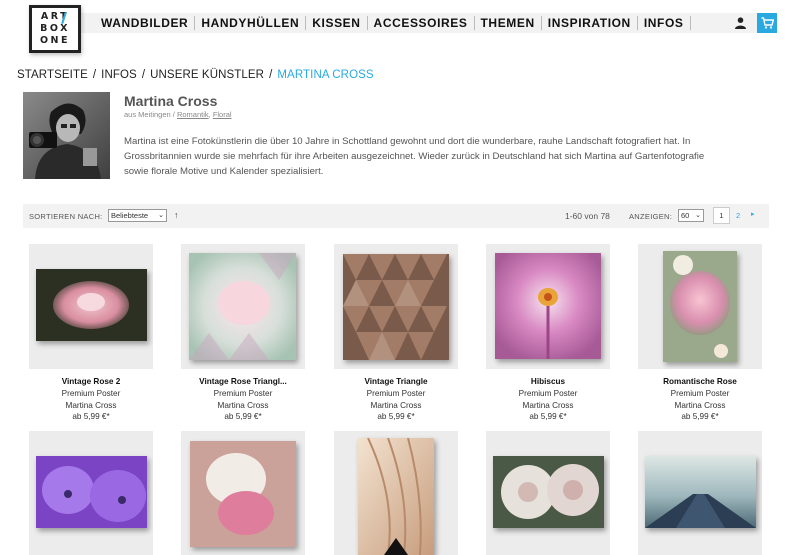  I want to click on sort-label: SORTIEREN NACH:, so click(66, 216).